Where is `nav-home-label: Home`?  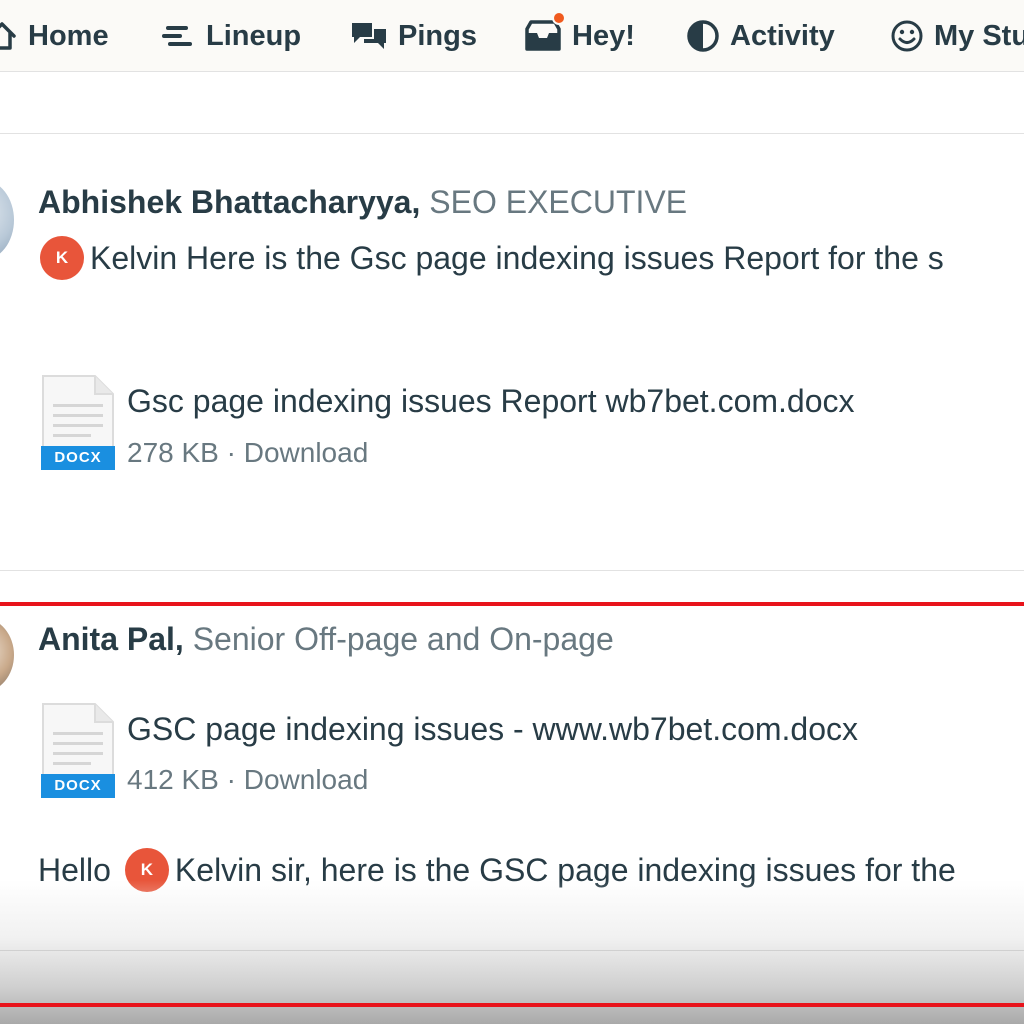
nav-home-label: Home is located at coordinates (68, 35).